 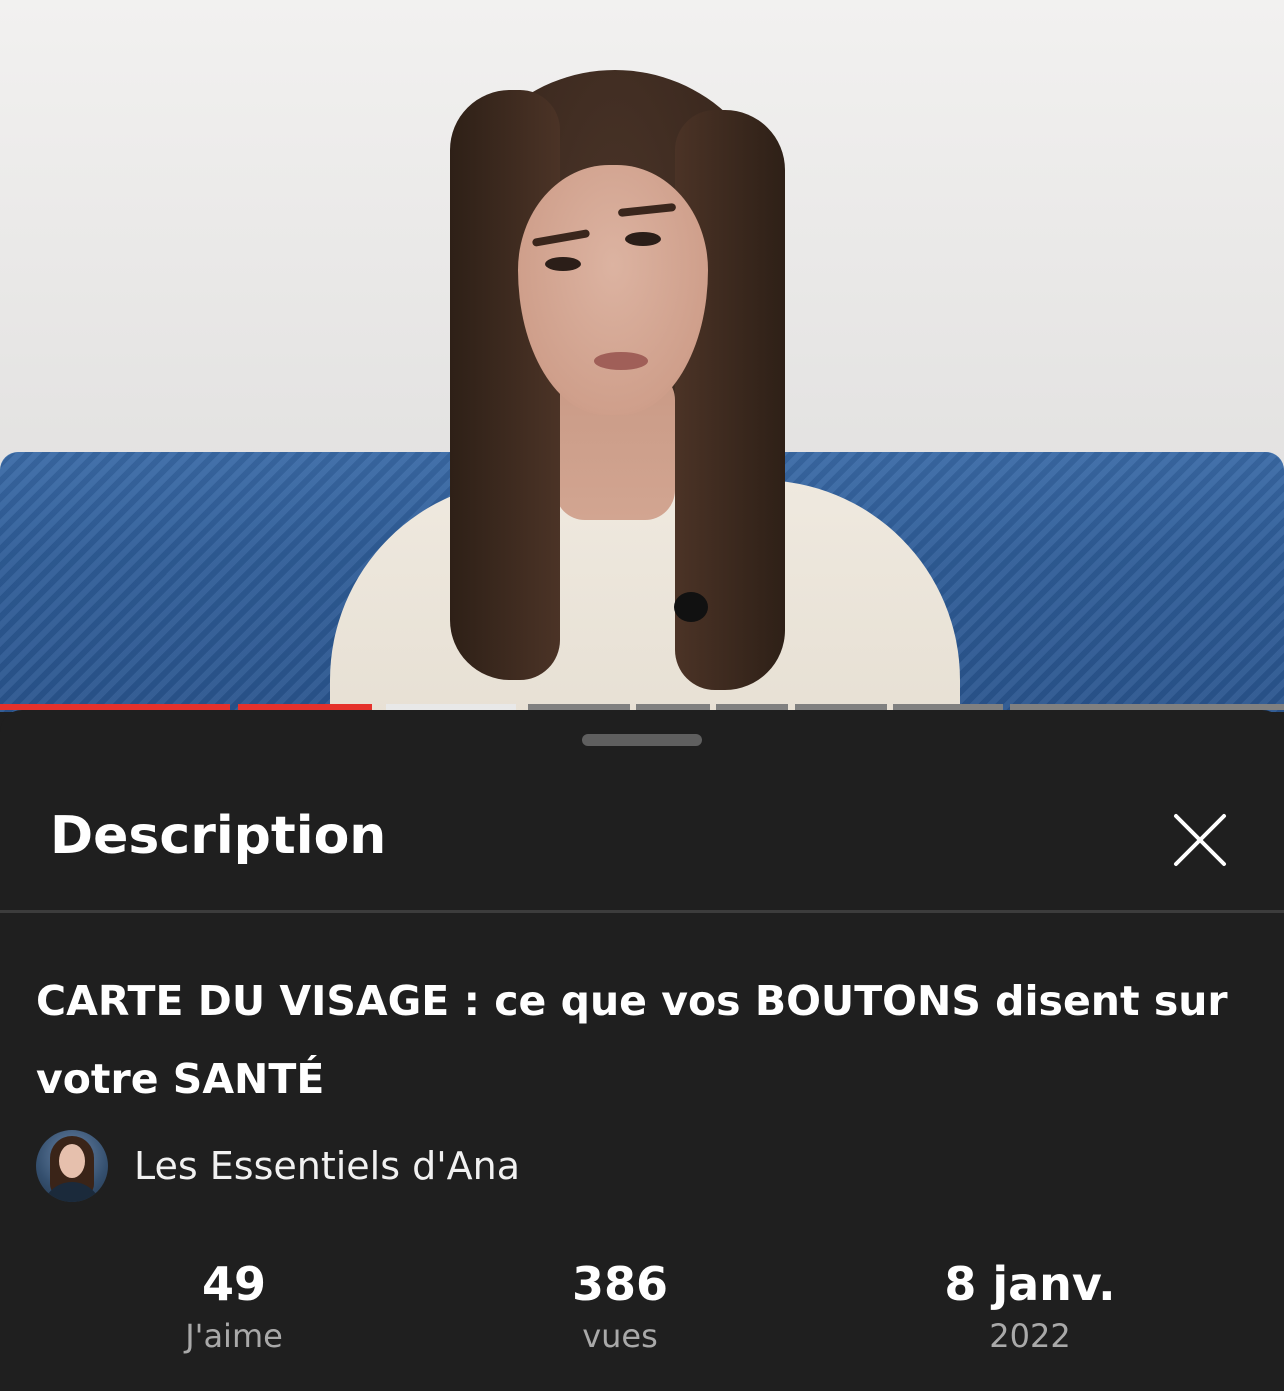 I want to click on avatar, so click(x=72, y=1166).